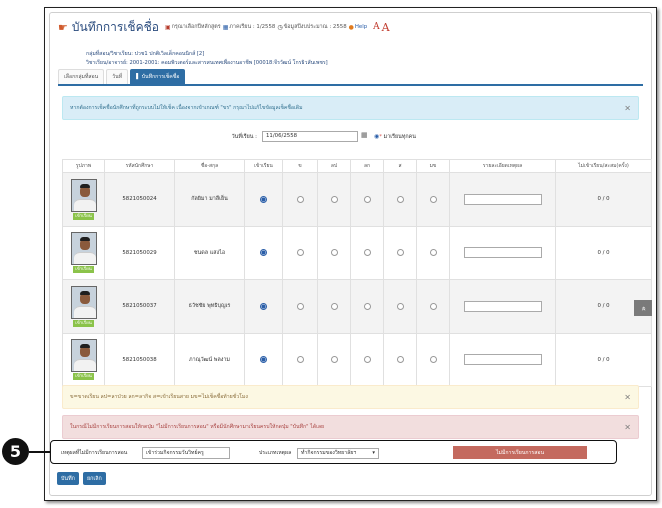 The width and height of the screenshot is (662, 508). I want to click on col-late: ส, so click(400, 166).